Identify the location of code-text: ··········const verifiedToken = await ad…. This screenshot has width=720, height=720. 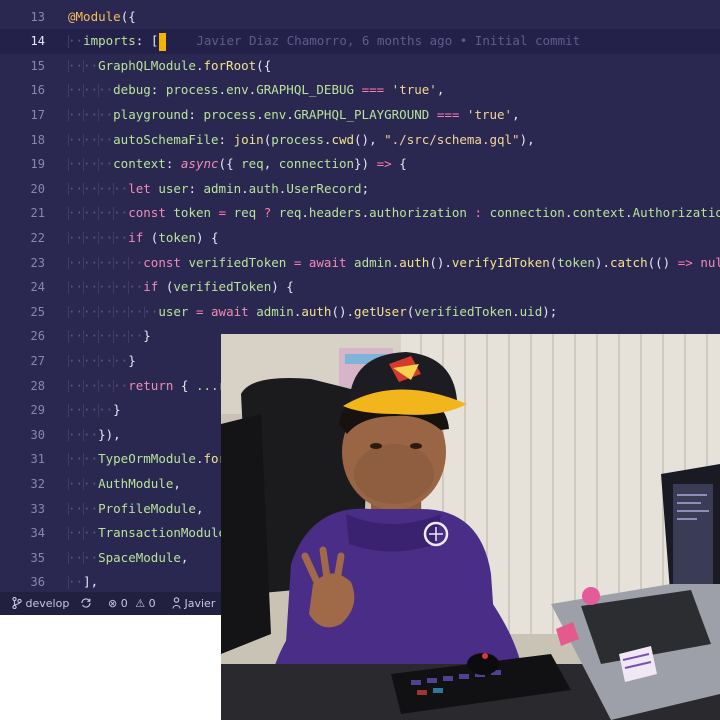
(394, 263).